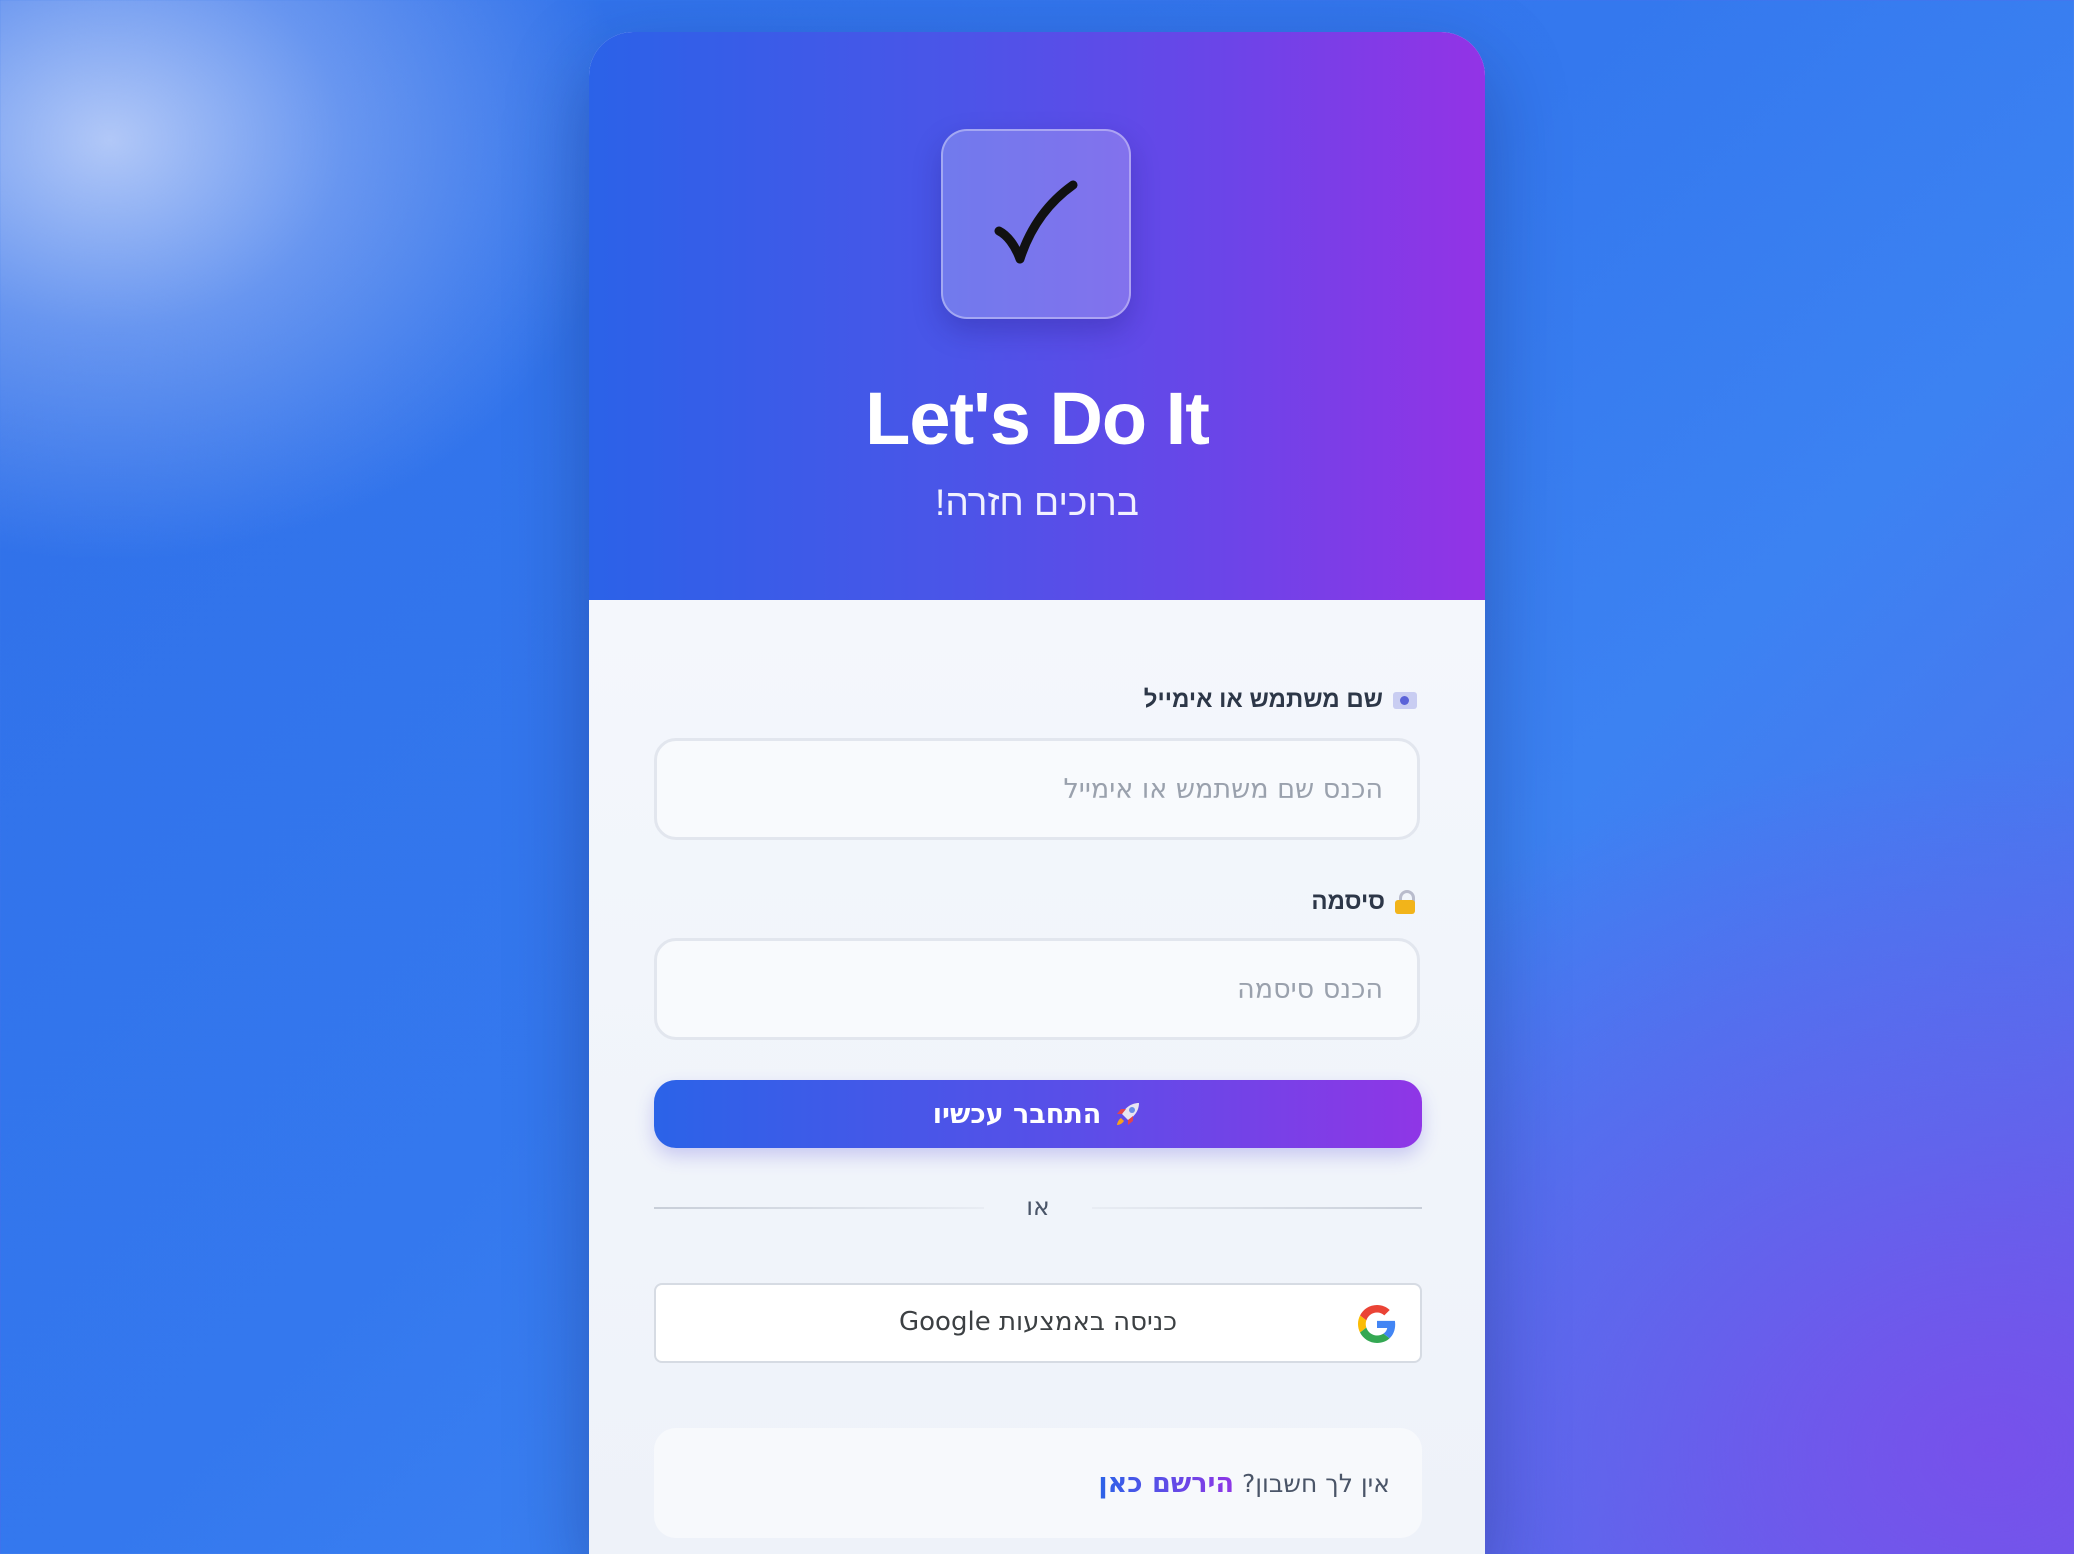  I want to click on id-card-icon, so click(1405, 700).